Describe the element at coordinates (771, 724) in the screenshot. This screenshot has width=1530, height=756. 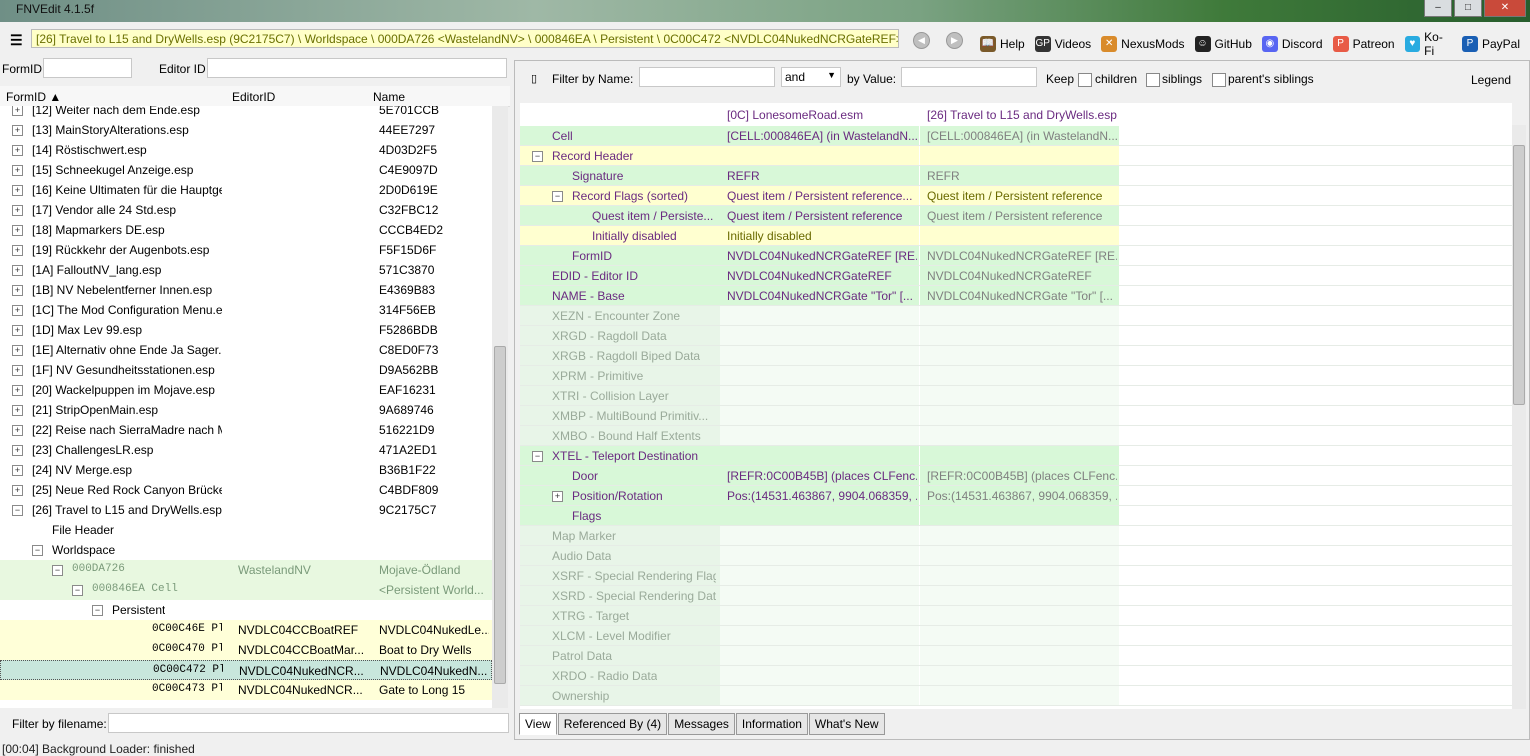
I see `tab-information: Information` at that location.